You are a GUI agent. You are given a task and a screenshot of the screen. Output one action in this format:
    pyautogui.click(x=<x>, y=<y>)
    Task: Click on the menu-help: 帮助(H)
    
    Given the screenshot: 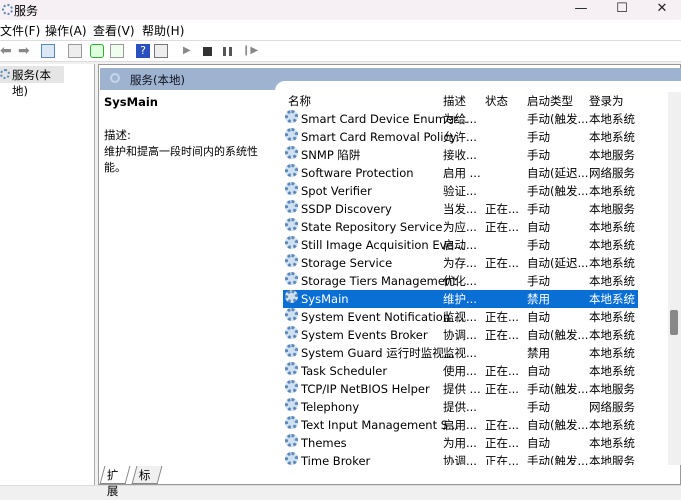 What is the action you would take?
    pyautogui.click(x=163, y=30)
    